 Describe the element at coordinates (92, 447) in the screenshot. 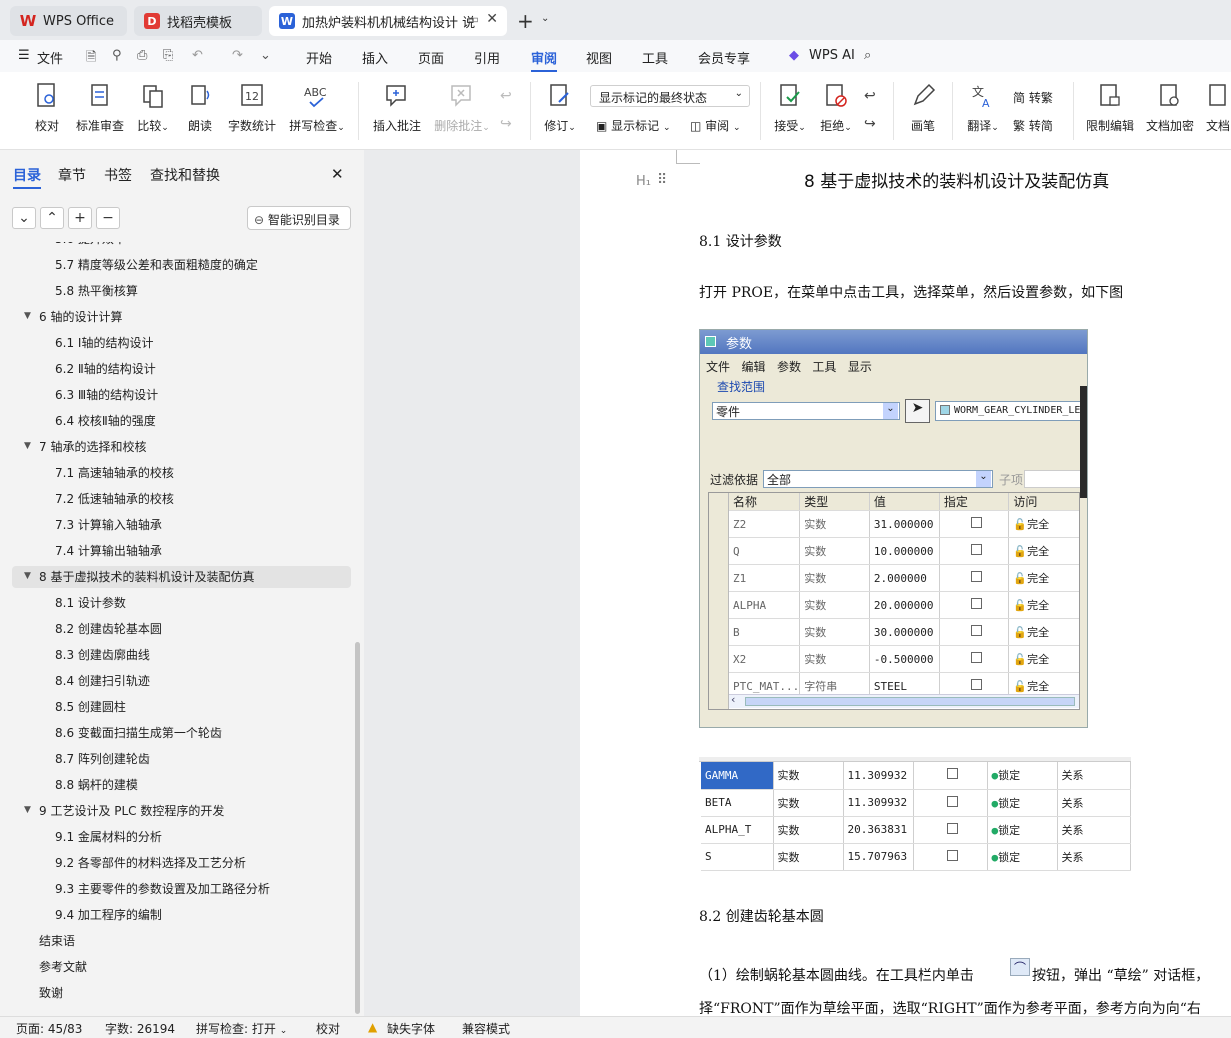

I see `toc-item: 7 轴承的选择和校核` at that location.